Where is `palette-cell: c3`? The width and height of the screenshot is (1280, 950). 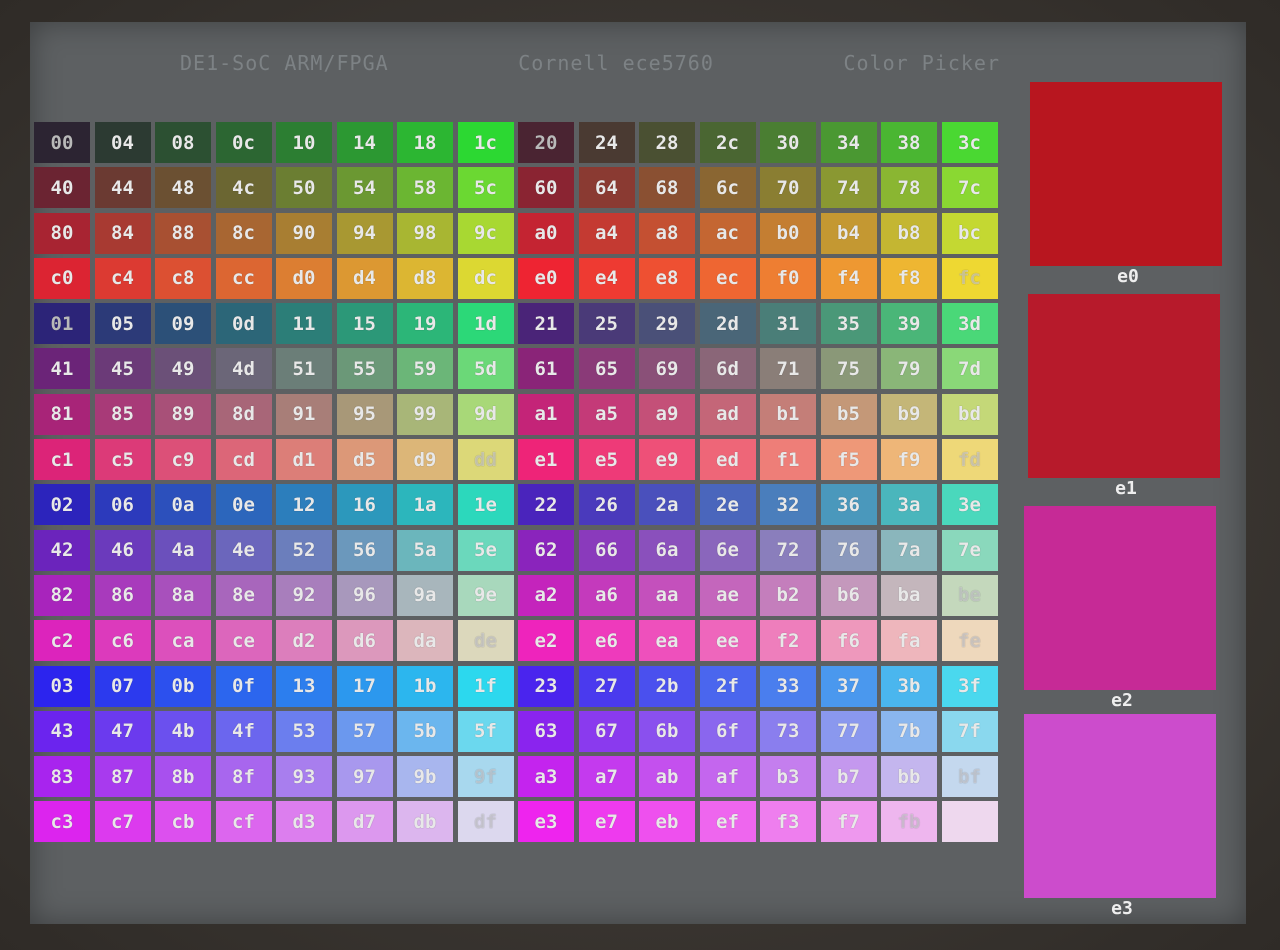 palette-cell: c3 is located at coordinates (62, 822).